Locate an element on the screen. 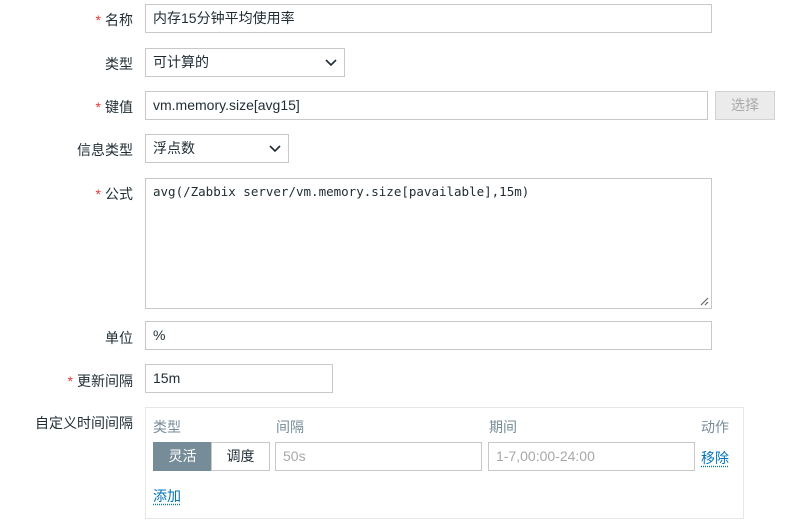  info-type-select-value: 浮点数 is located at coordinates (174, 148).